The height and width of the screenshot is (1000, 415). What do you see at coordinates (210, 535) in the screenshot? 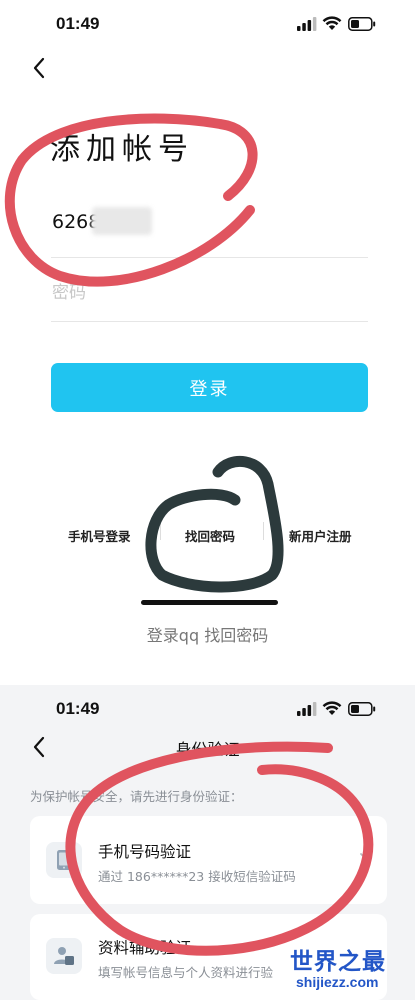
I see `find-password-link: 找回密码` at bounding box center [210, 535].